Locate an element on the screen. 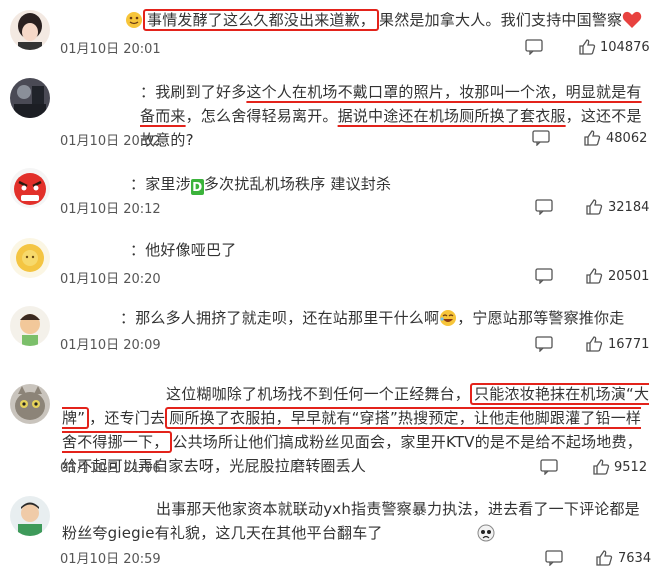  comment-time: 01月10日 20:09 is located at coordinates (110, 345).